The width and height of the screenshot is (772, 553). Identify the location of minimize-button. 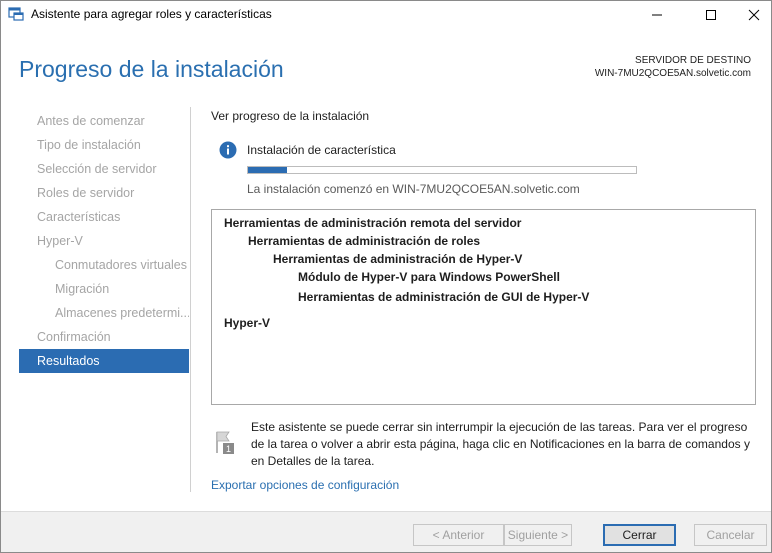
(657, 15).